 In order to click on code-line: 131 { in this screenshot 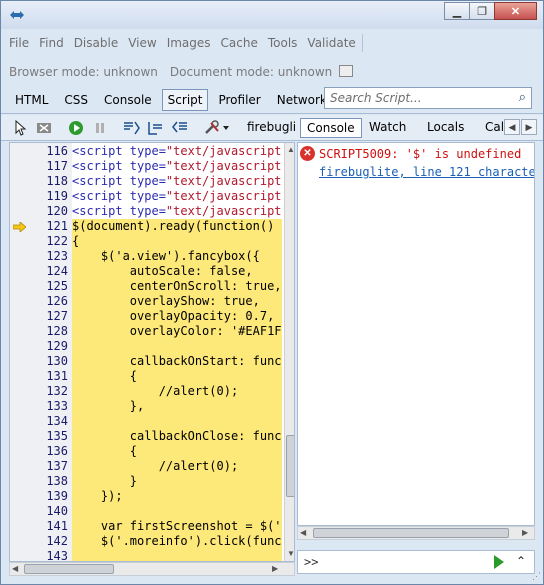, I will do `click(146, 376)`.